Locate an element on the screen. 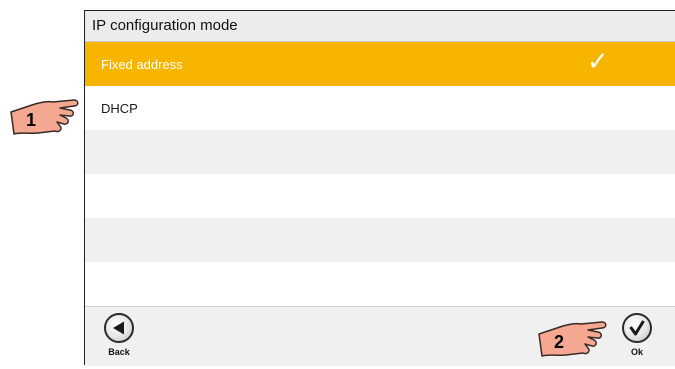 The image size is (675, 369). ok-button: Ok is located at coordinates (637, 338).